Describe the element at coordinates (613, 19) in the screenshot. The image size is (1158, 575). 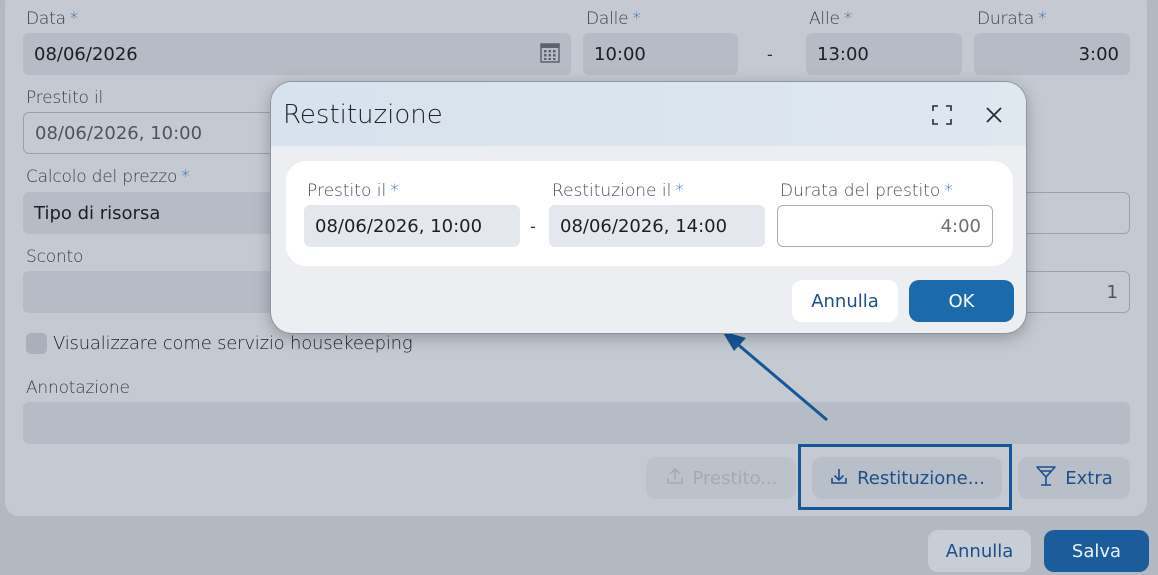
I see `dalle-label: Dalle *` at that location.